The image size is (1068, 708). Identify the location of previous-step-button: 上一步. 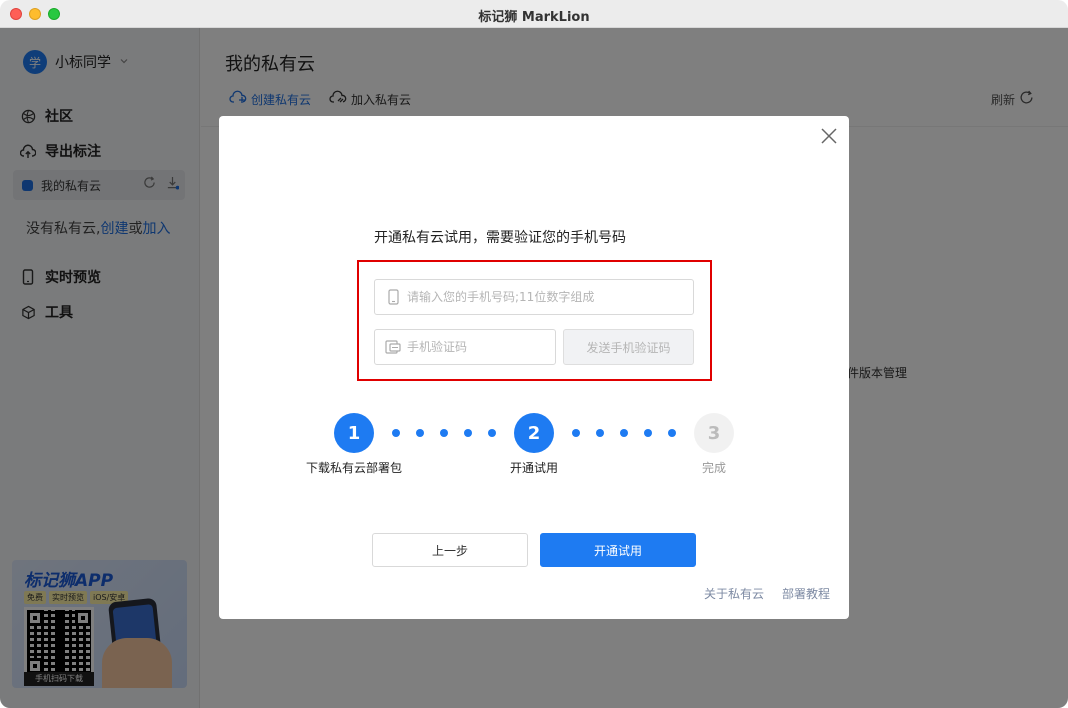
(450, 550).